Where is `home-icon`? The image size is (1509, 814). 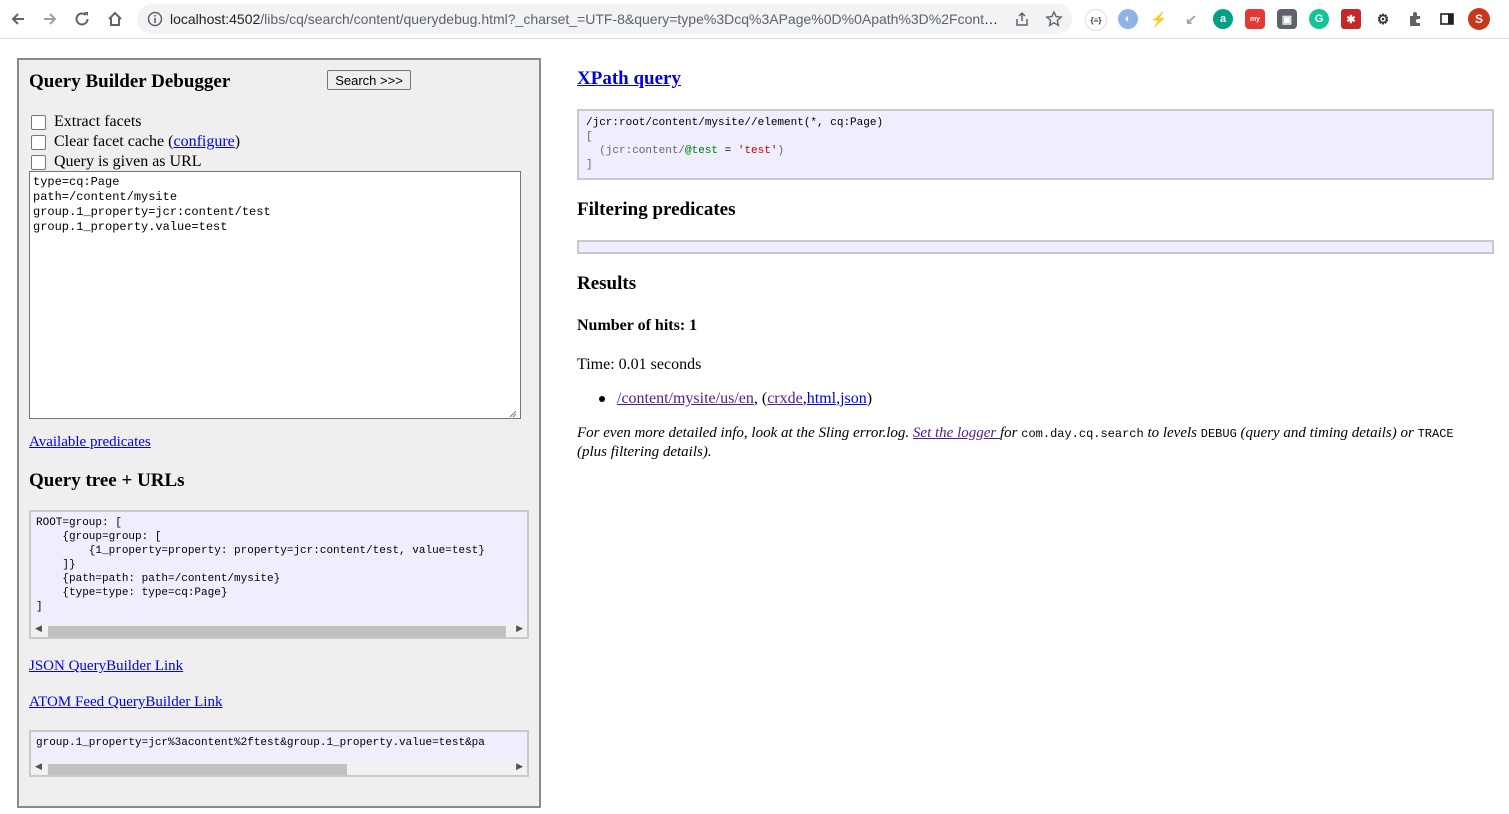
home-icon is located at coordinates (115, 19).